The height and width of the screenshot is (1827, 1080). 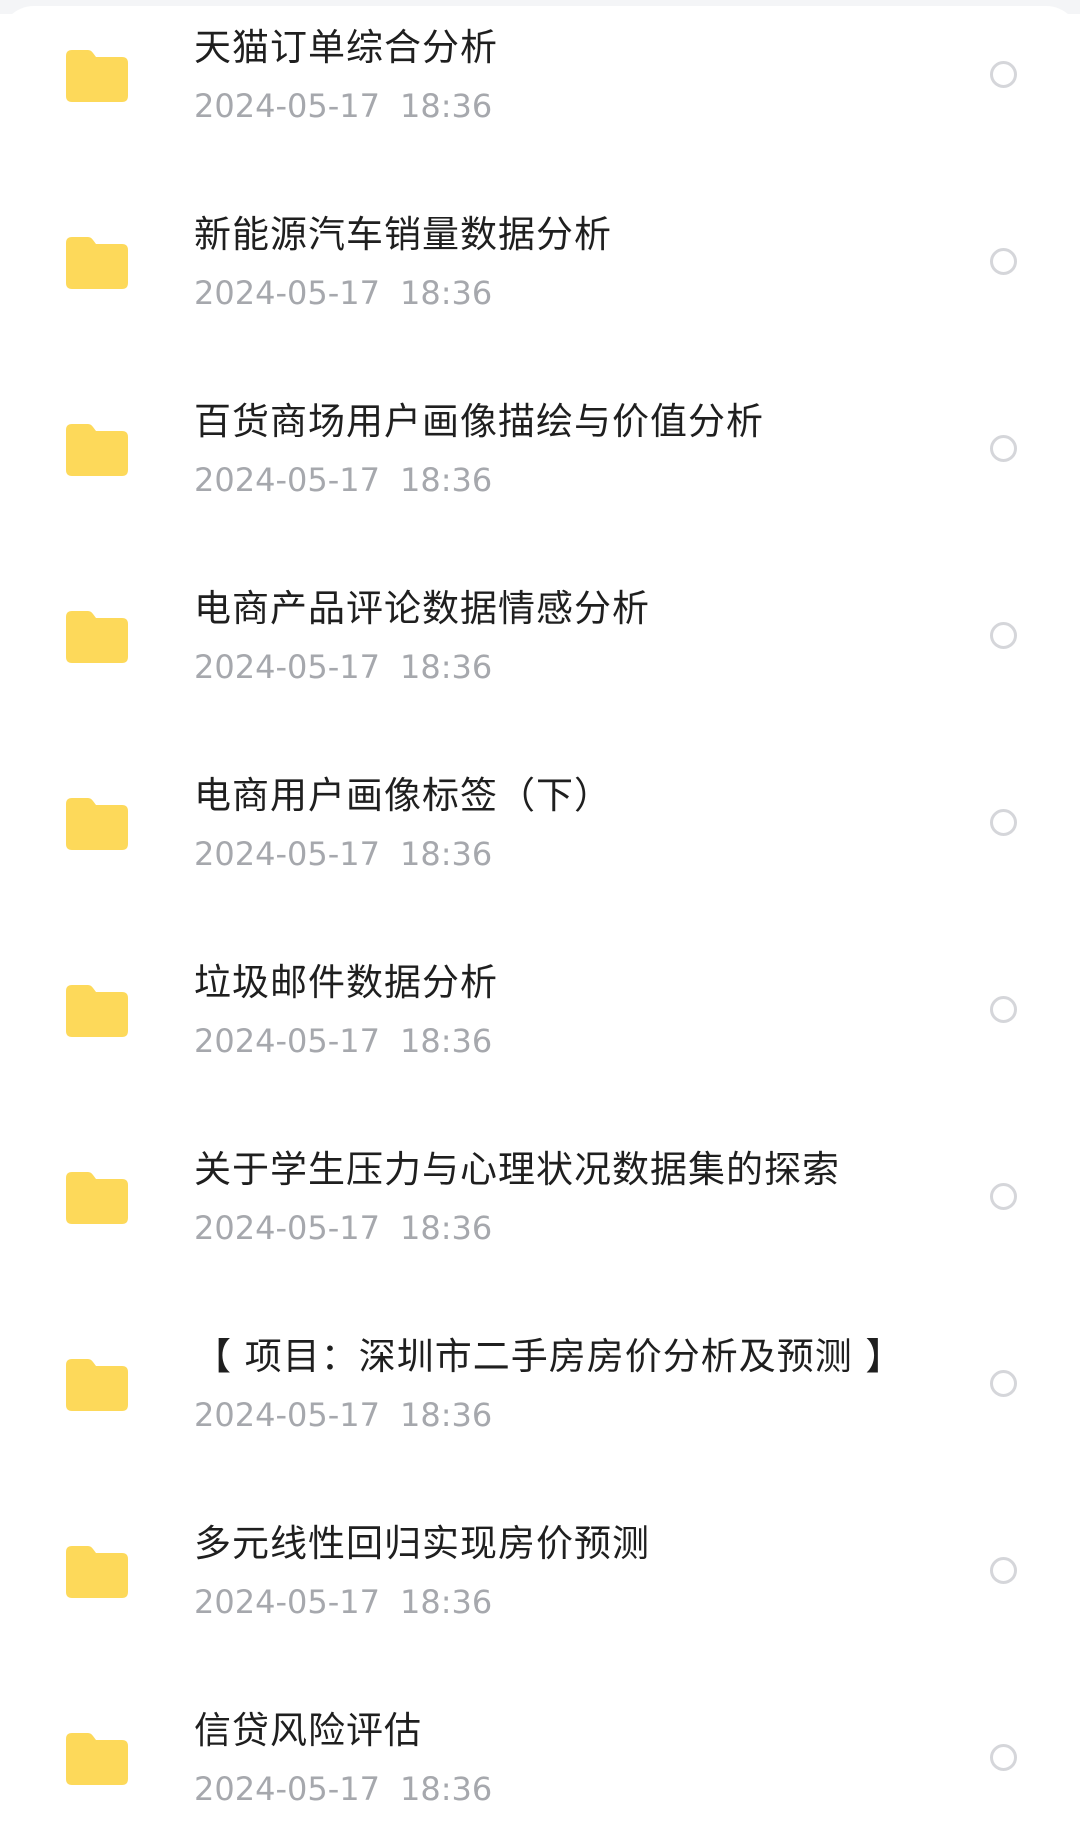 What do you see at coordinates (540, 847) in the screenshot?
I see `file-row: 电商用户画像标签（下） 2024-05-17 18:36` at bounding box center [540, 847].